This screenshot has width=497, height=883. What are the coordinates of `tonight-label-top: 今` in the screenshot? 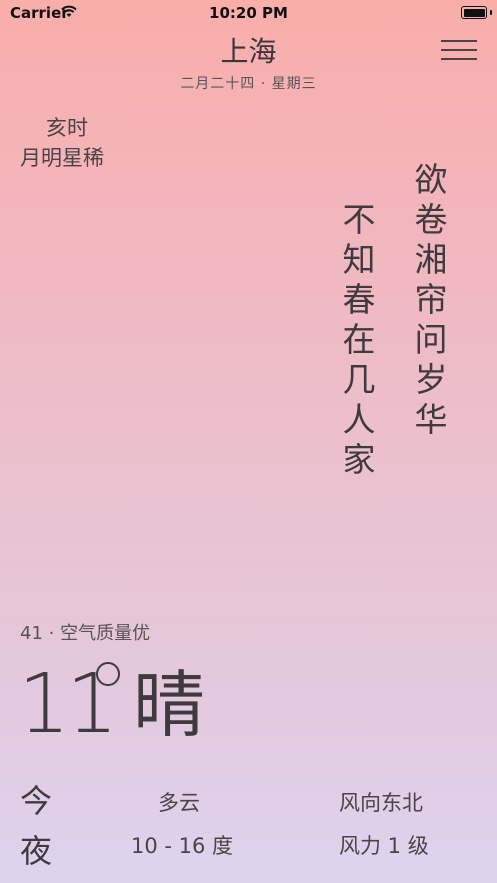 It's located at (36, 801).